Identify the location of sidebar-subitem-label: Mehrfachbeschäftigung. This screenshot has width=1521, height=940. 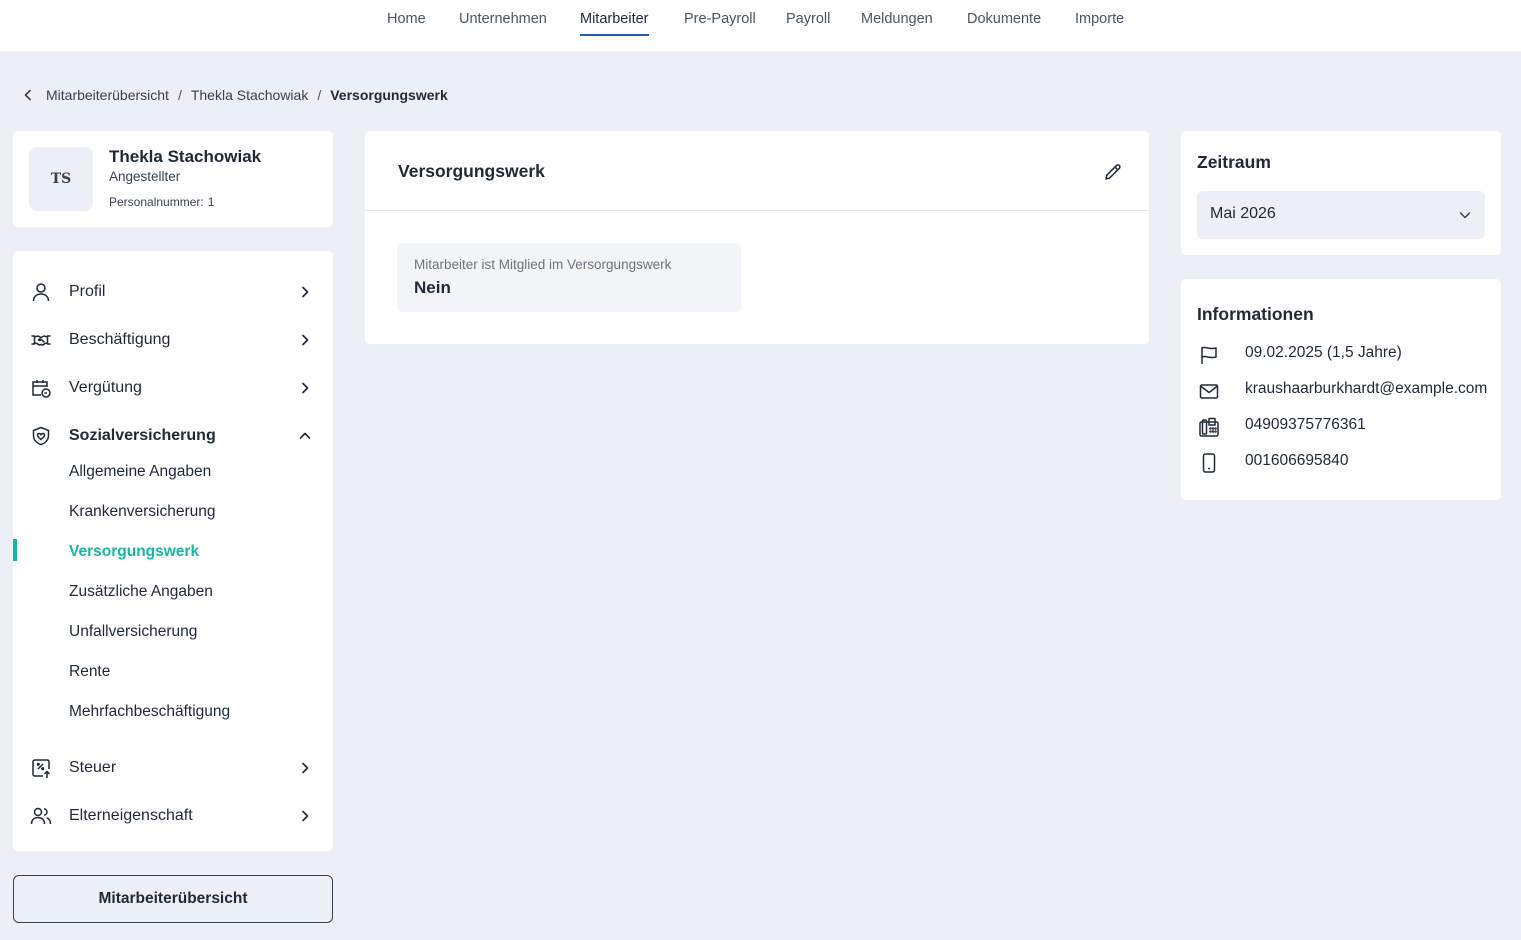
(150, 711).